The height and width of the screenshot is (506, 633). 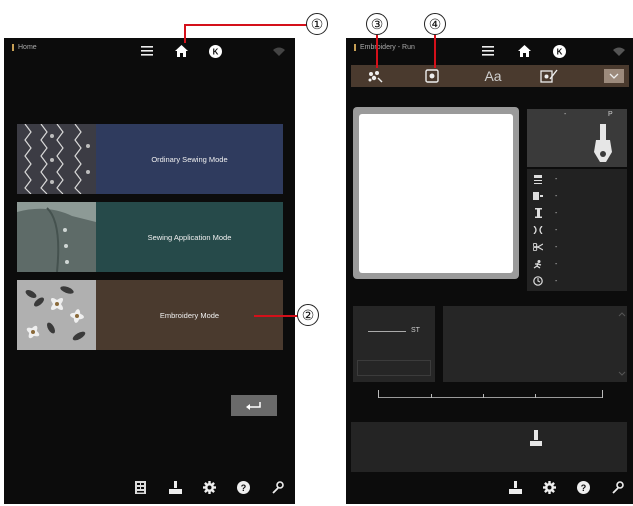 I want to click on presser-foot-lift-icon, so click(x=536, y=438).